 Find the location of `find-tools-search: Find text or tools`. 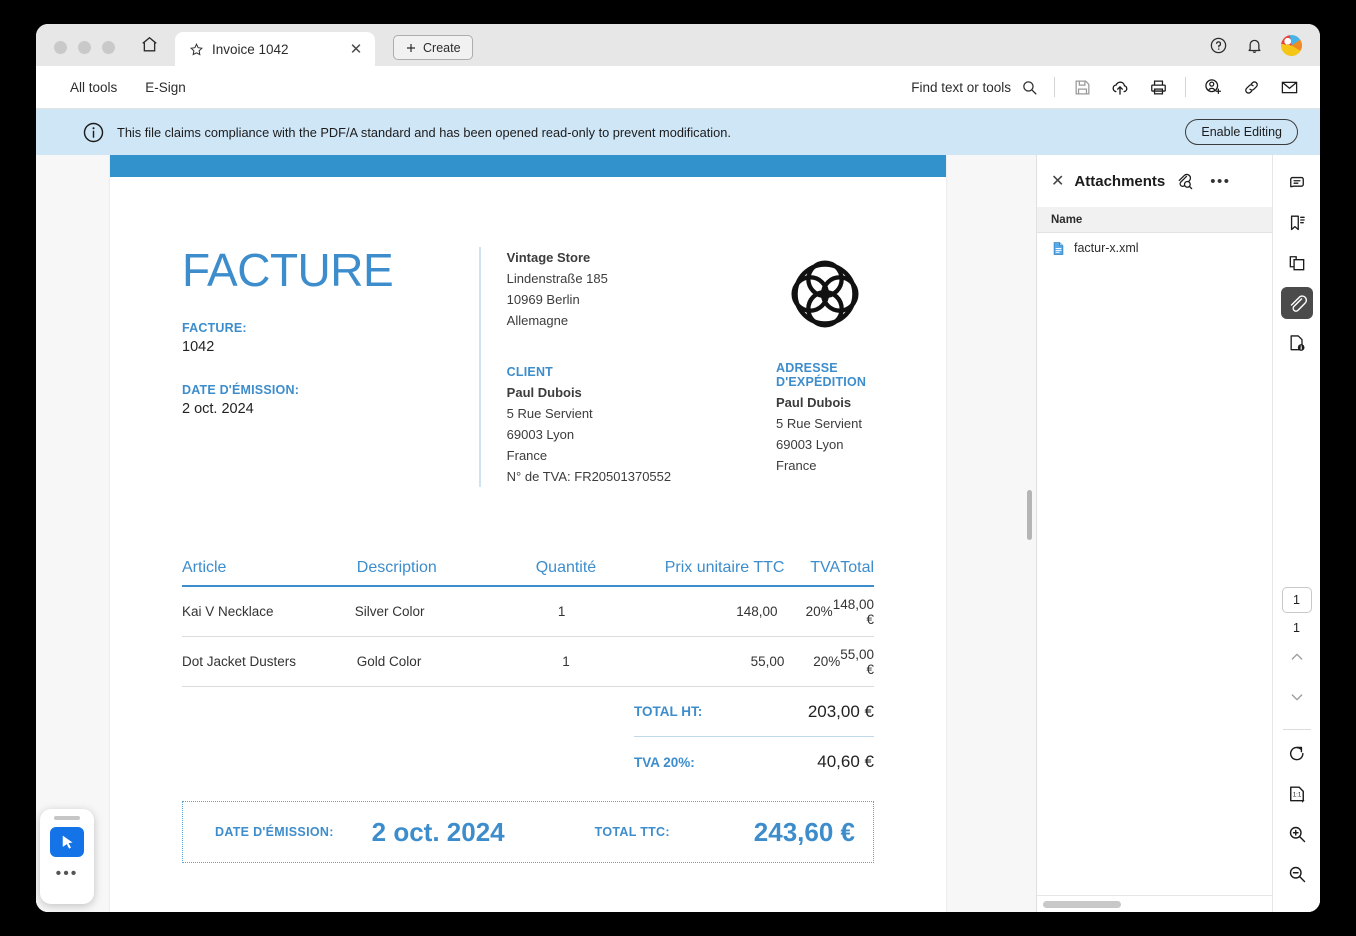

find-tools-search: Find text or tools is located at coordinates (974, 87).